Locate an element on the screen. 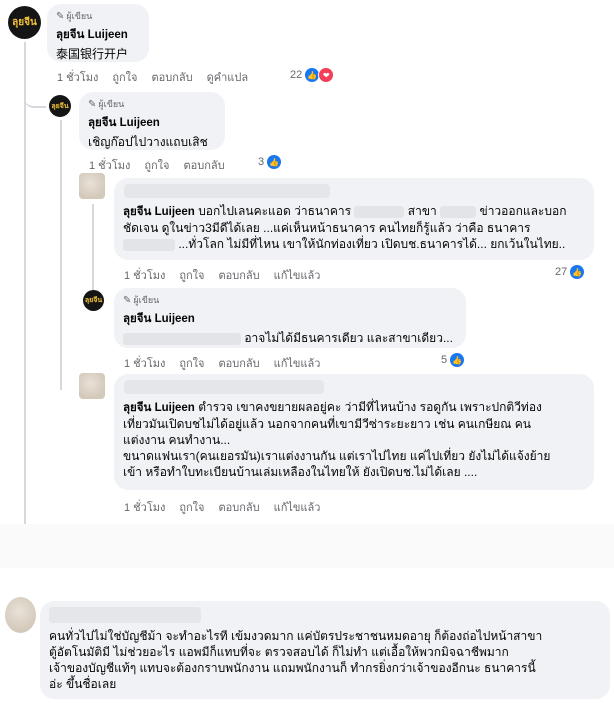 This screenshot has width=614, height=703. reaction-count: 27 is located at coordinates (561, 272).